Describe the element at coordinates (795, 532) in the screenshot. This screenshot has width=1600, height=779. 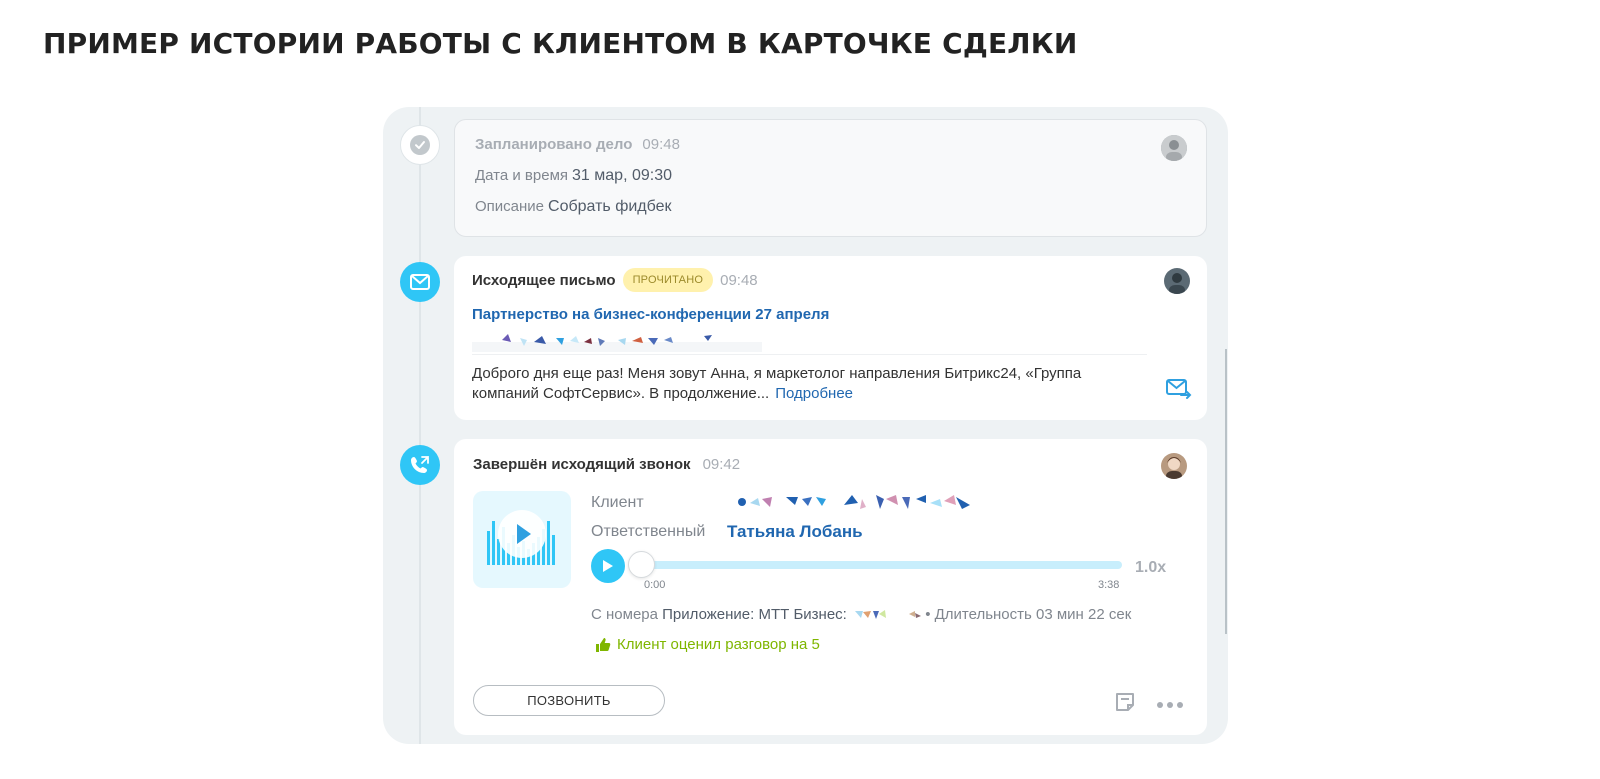
I see `responsible-name: Татьяна Лобань` at that location.